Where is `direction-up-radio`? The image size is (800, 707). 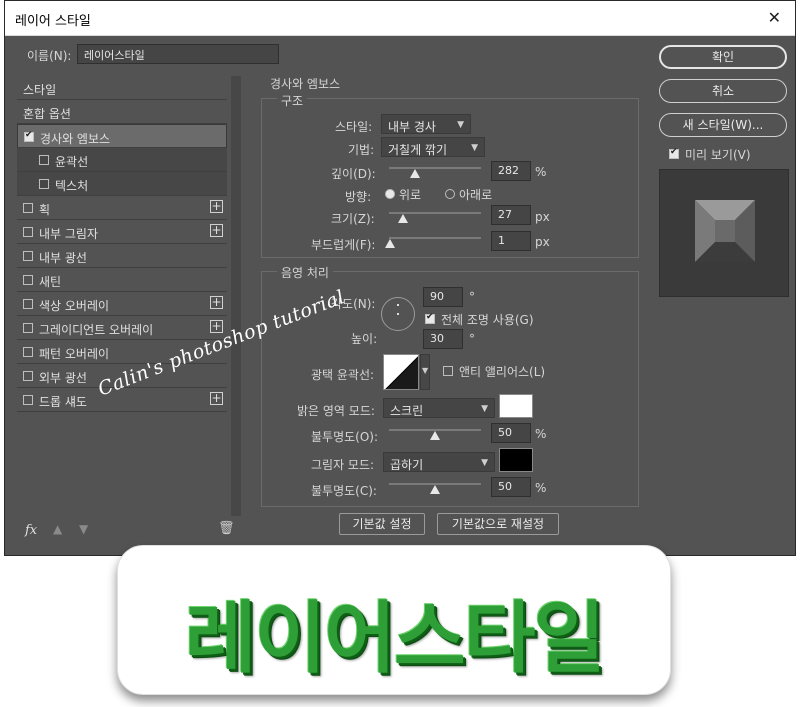
direction-up-radio is located at coordinates (390, 194).